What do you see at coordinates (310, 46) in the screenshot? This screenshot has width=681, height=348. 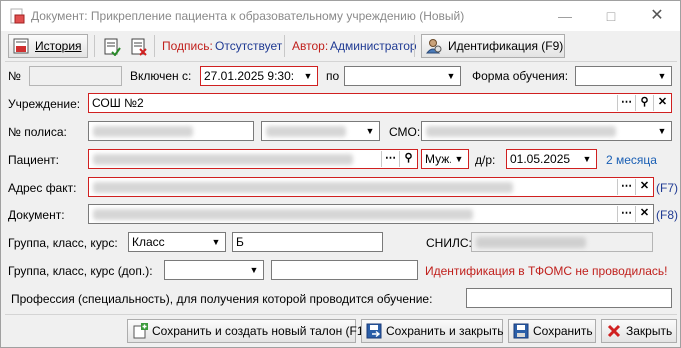 I see `author-label: Автор:` at bounding box center [310, 46].